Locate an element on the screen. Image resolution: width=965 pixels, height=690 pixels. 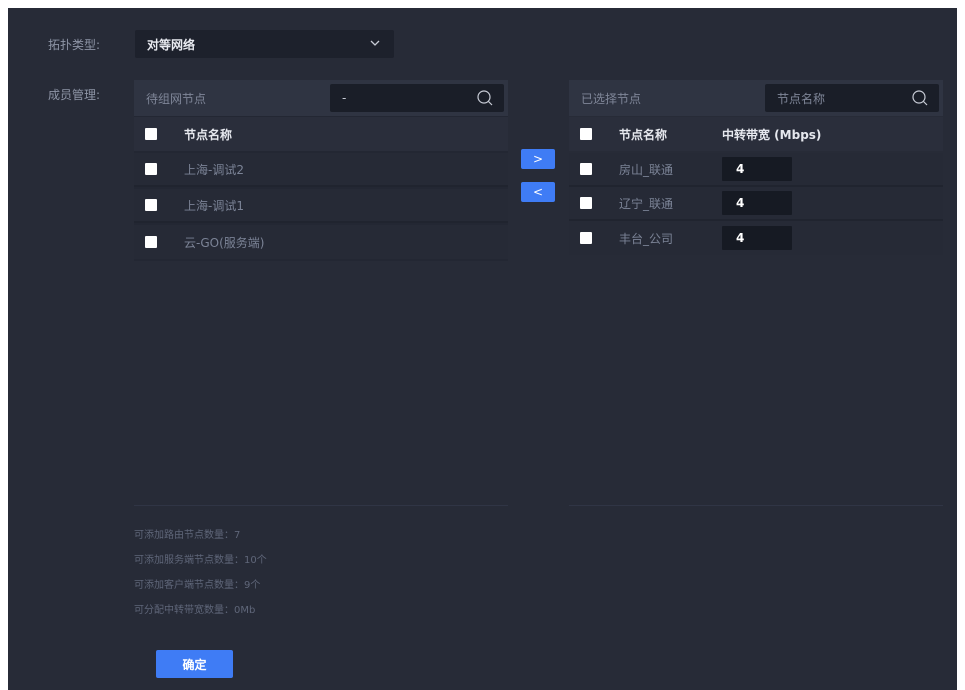
table-row: 上海-调试2 is located at coordinates (321, 170).